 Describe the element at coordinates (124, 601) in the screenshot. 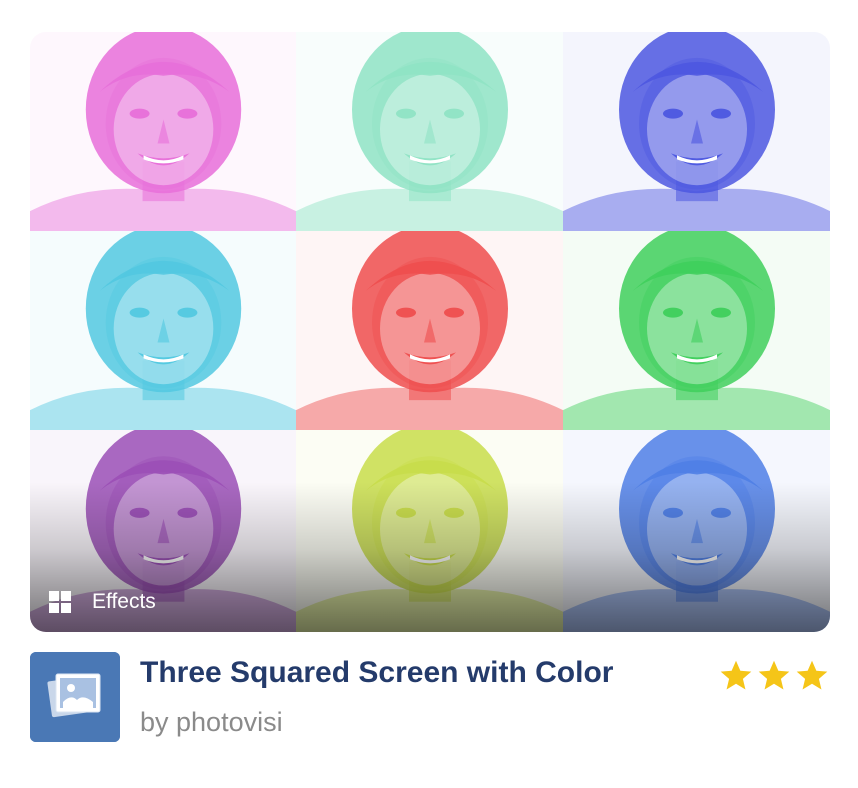

I see `category-label: Effects` at that location.